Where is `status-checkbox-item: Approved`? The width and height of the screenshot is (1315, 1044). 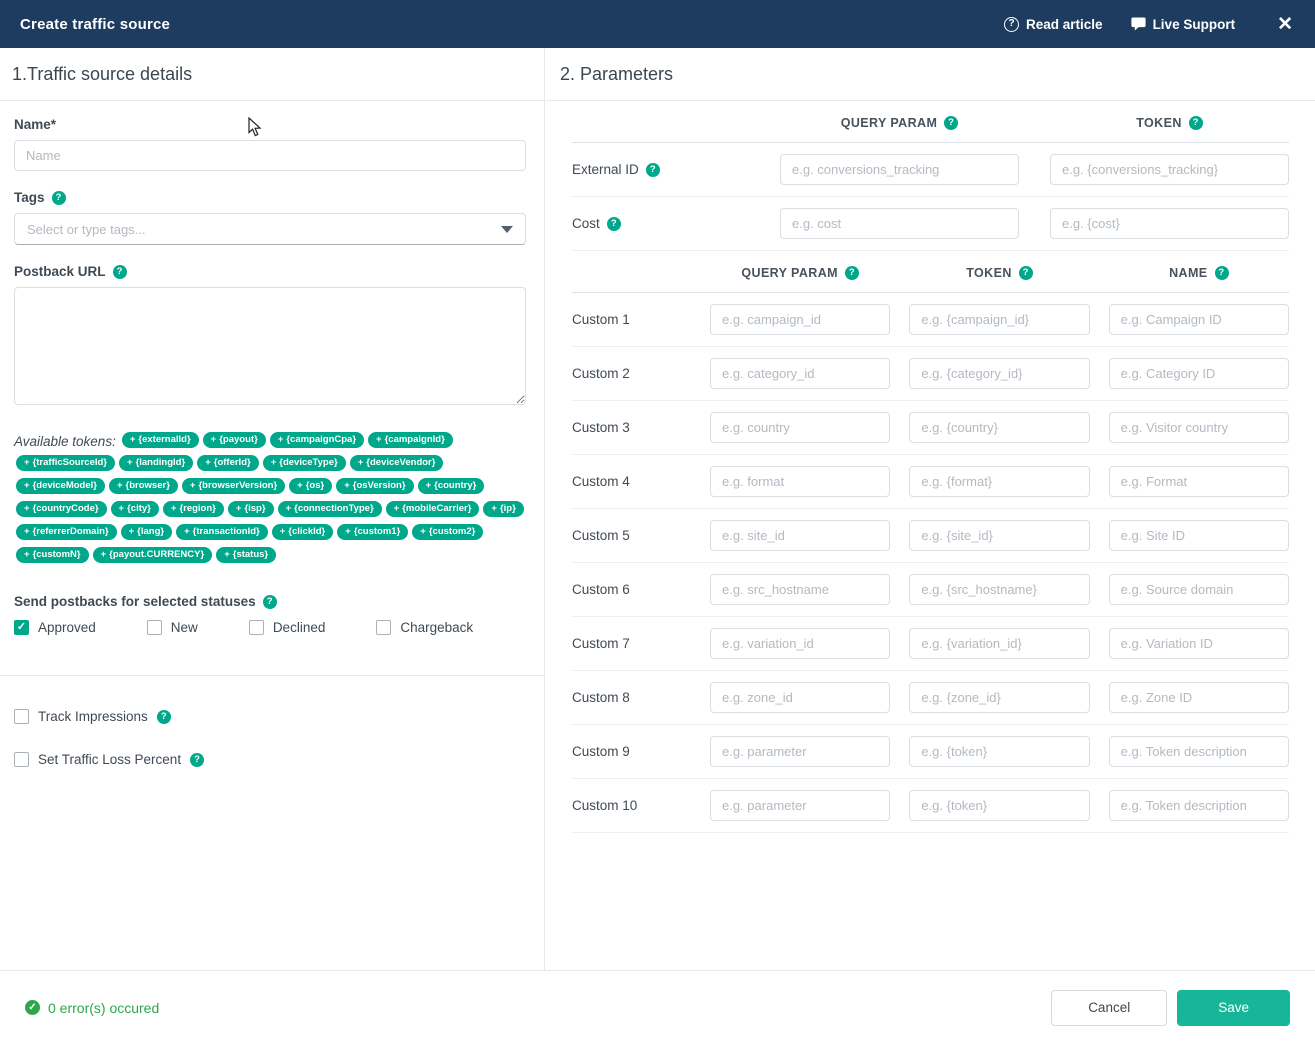
status-checkbox-item: Approved is located at coordinates (55, 627).